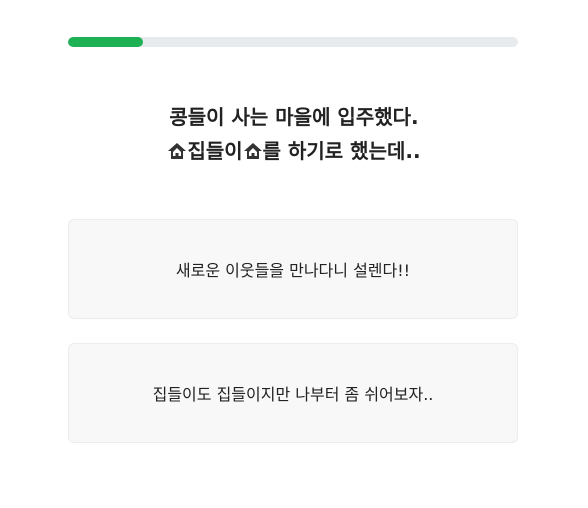  I want to click on question-text: 콩들이 사는 마을에 입주했다. 집들이 를 하기로 했는데.., so click(294, 134).